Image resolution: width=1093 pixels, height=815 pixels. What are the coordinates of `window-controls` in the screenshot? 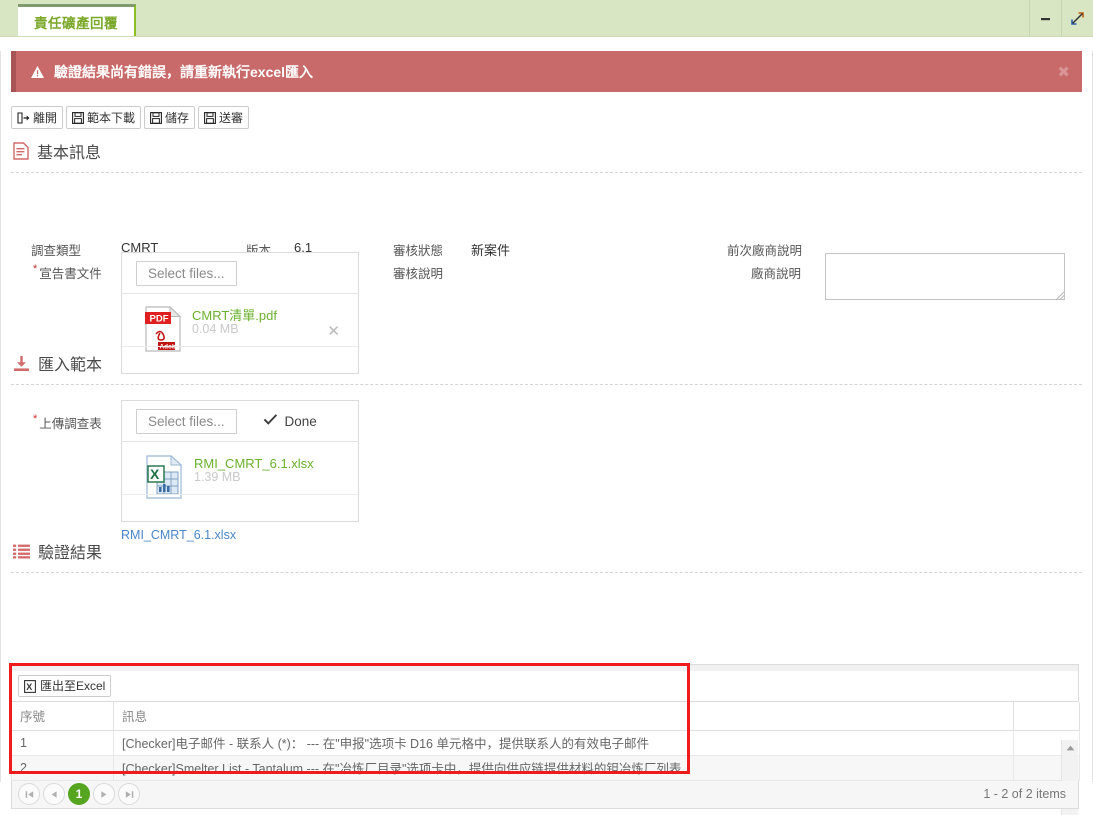 It's located at (1061, 18).